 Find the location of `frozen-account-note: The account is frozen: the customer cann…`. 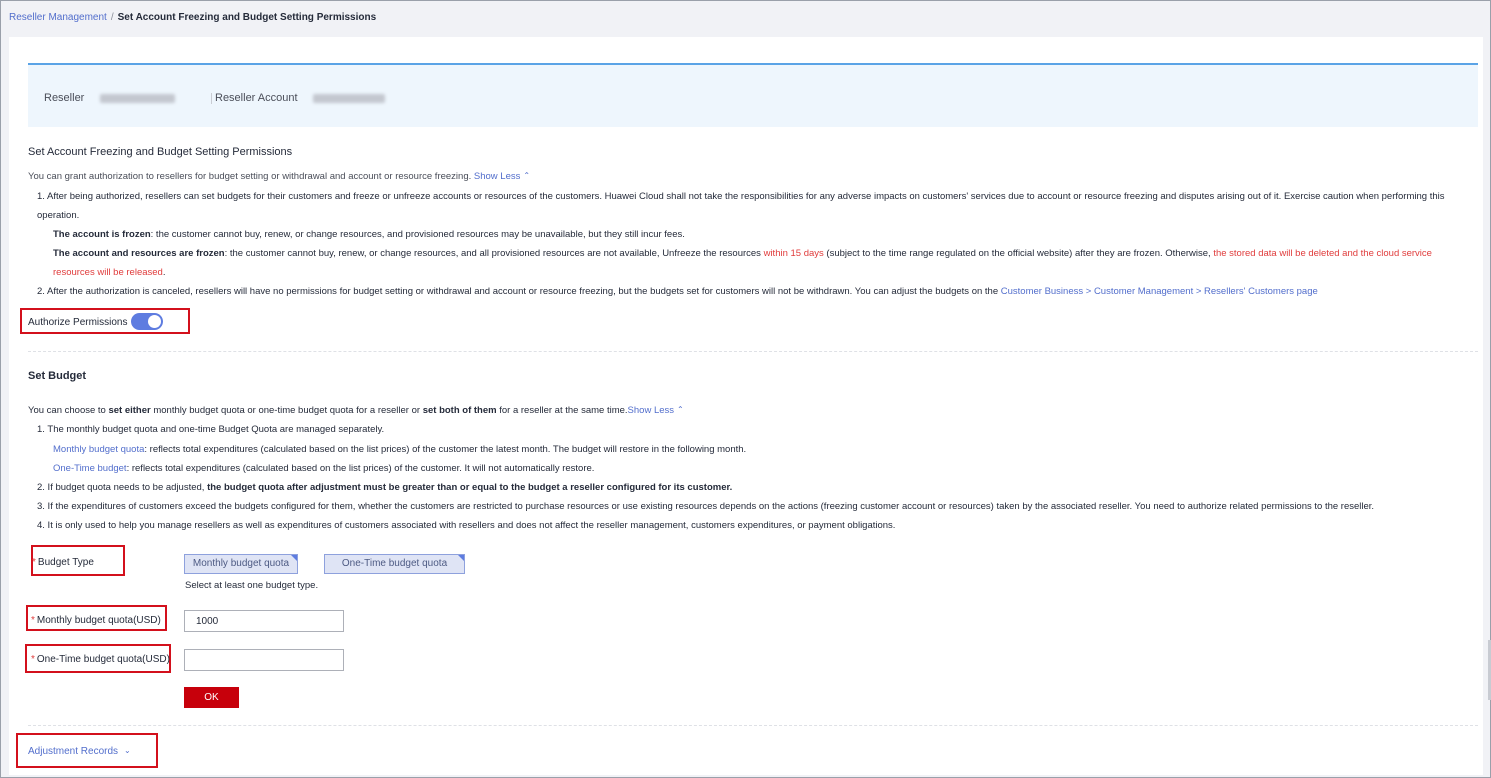

frozen-account-note: The account is frozen: the customer cann… is located at coordinates (369, 235).